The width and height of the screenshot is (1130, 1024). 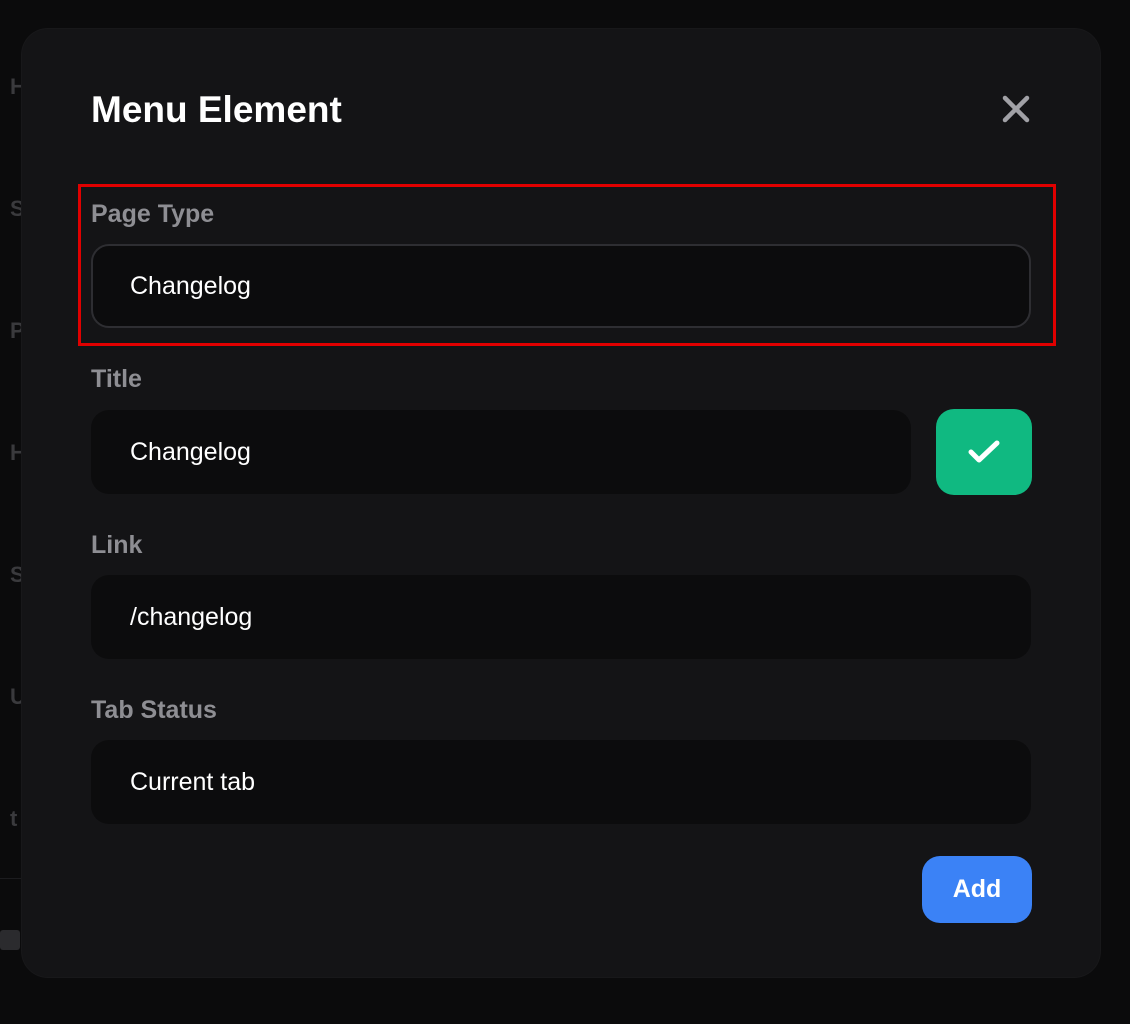 I want to click on background-image-icon, so click(x=10, y=940).